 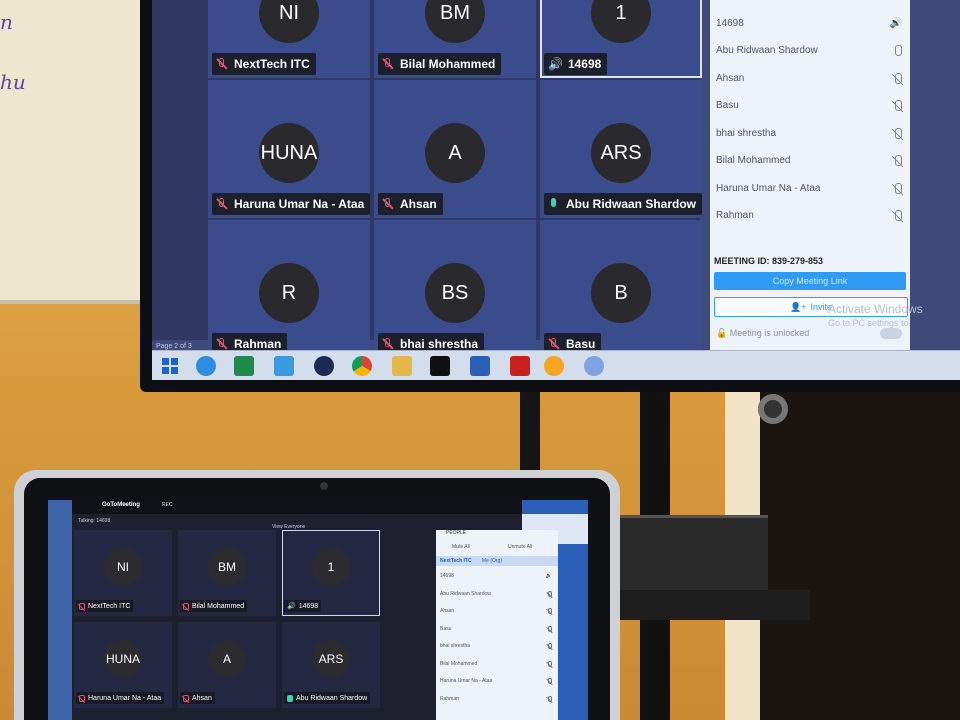 I want to click on avatar: NI, so click(x=123, y=567).